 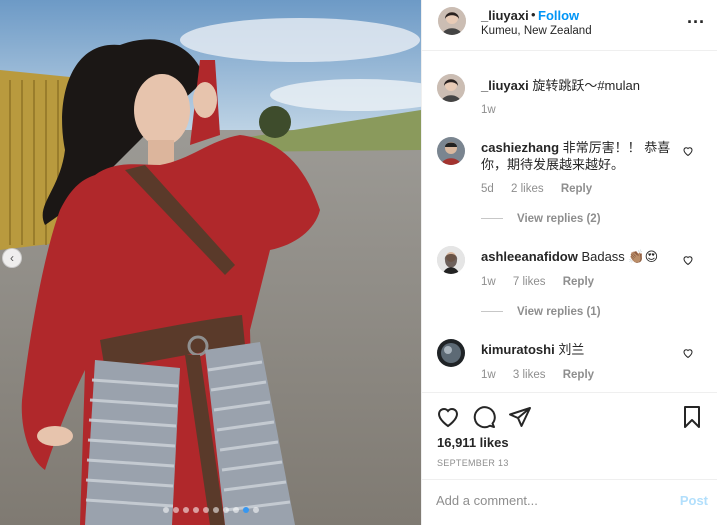 I want to click on comment-text: kimuratoshi 刘兰, so click(x=583, y=349).